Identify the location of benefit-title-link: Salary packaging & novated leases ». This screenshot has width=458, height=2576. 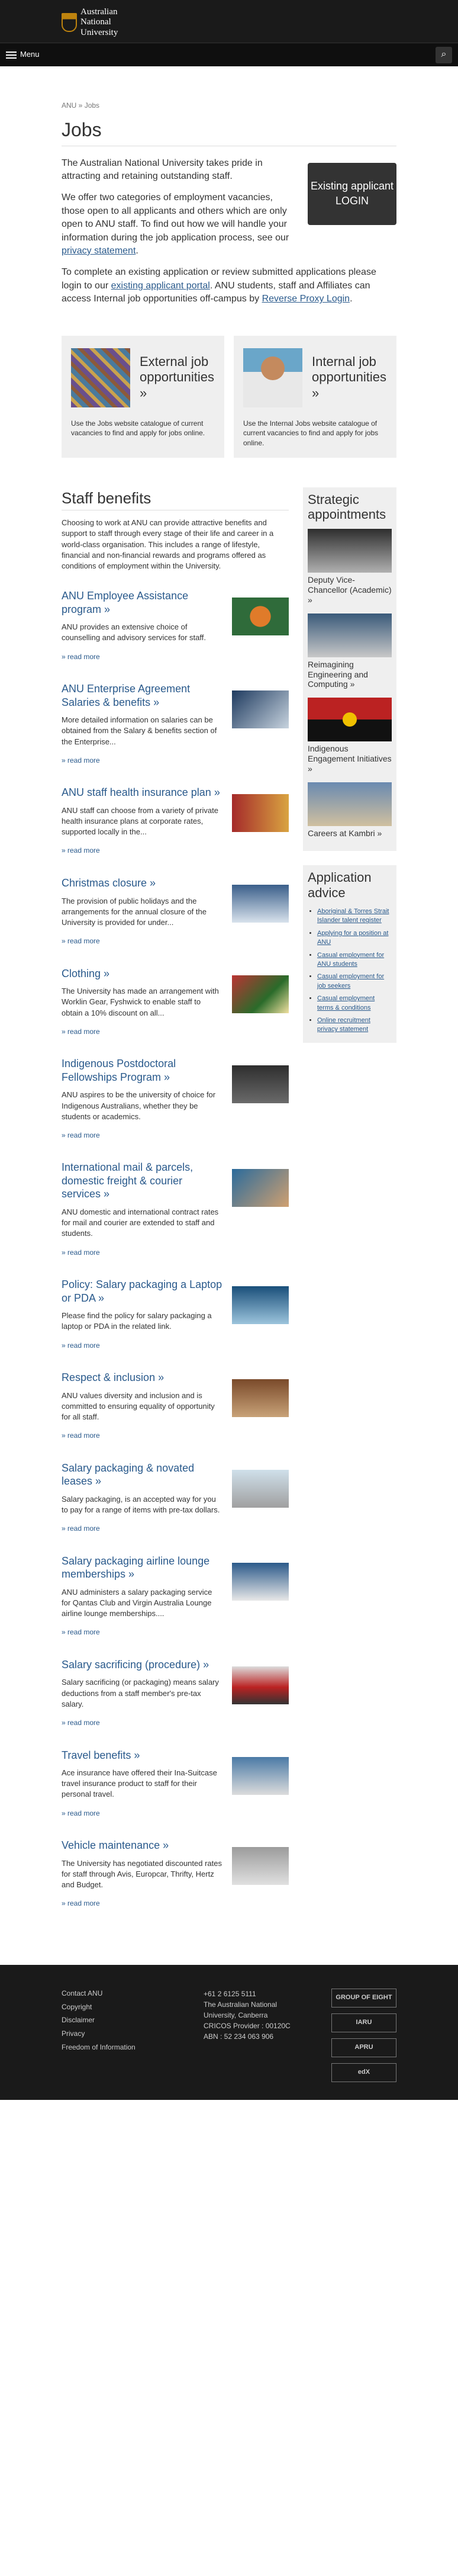
(142, 1475).